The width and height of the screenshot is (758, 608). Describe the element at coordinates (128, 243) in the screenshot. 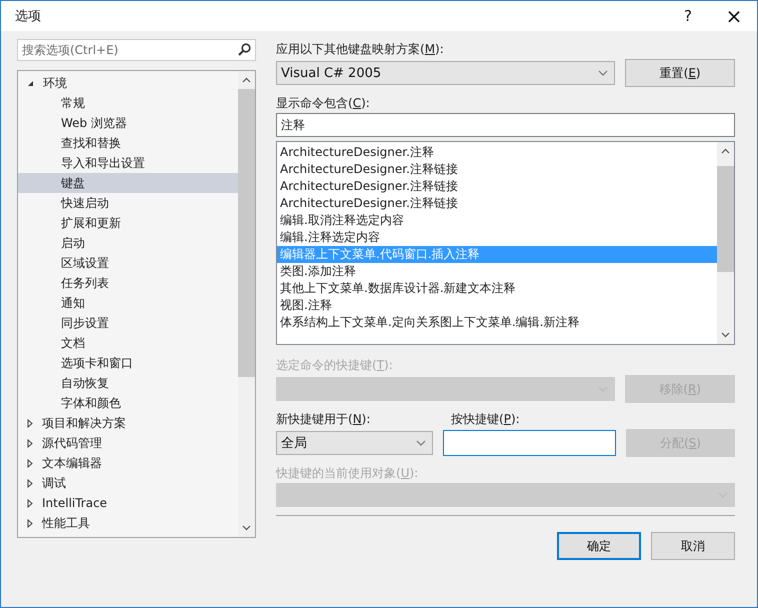

I see `tree-item: 启动` at that location.